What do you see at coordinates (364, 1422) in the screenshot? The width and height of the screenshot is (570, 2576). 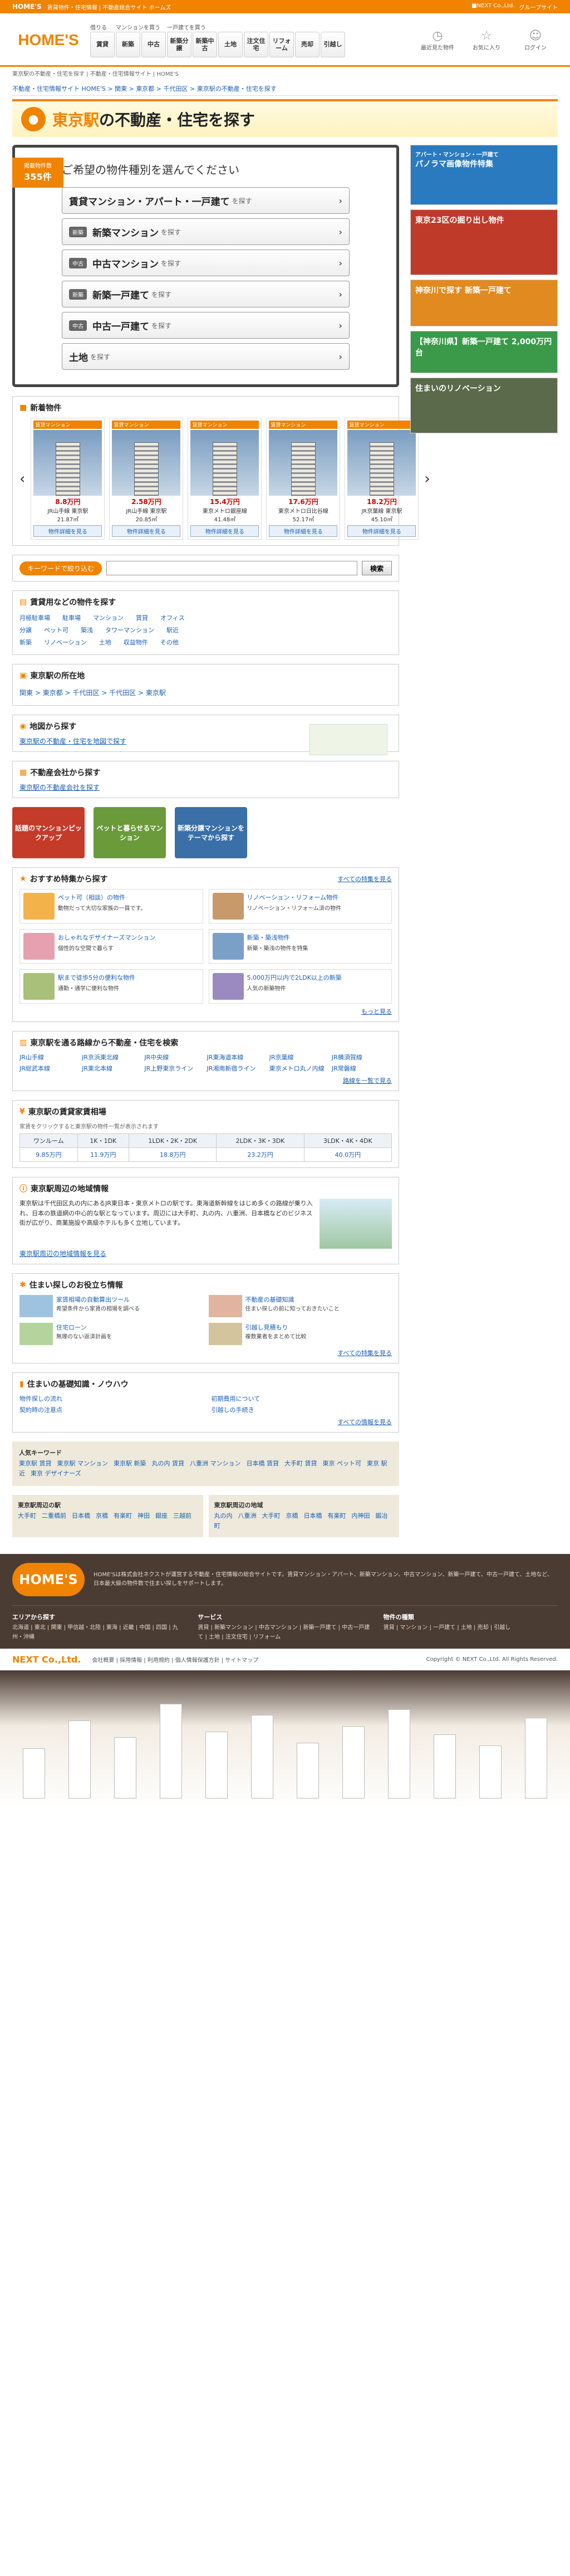 I see `all-knowhow-link: すべての情報を見る` at bounding box center [364, 1422].